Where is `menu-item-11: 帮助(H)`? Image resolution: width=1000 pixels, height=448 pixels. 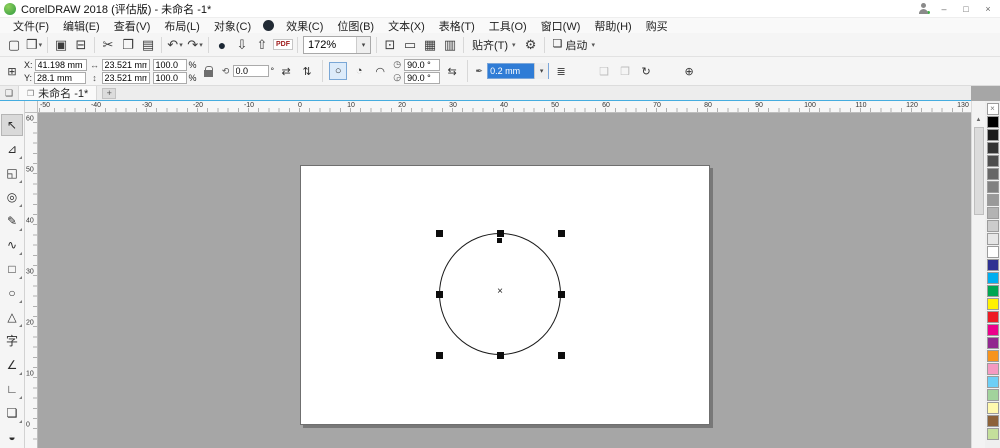 menu-item-11: 帮助(H) is located at coordinates (612, 26).